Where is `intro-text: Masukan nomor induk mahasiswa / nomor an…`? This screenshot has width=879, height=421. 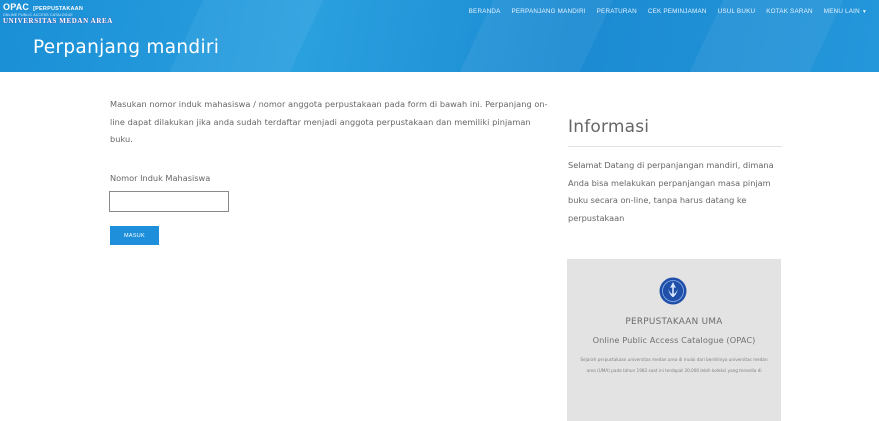 intro-text: Masukan nomor induk mahasiswa / nomor an… is located at coordinates (329, 121).